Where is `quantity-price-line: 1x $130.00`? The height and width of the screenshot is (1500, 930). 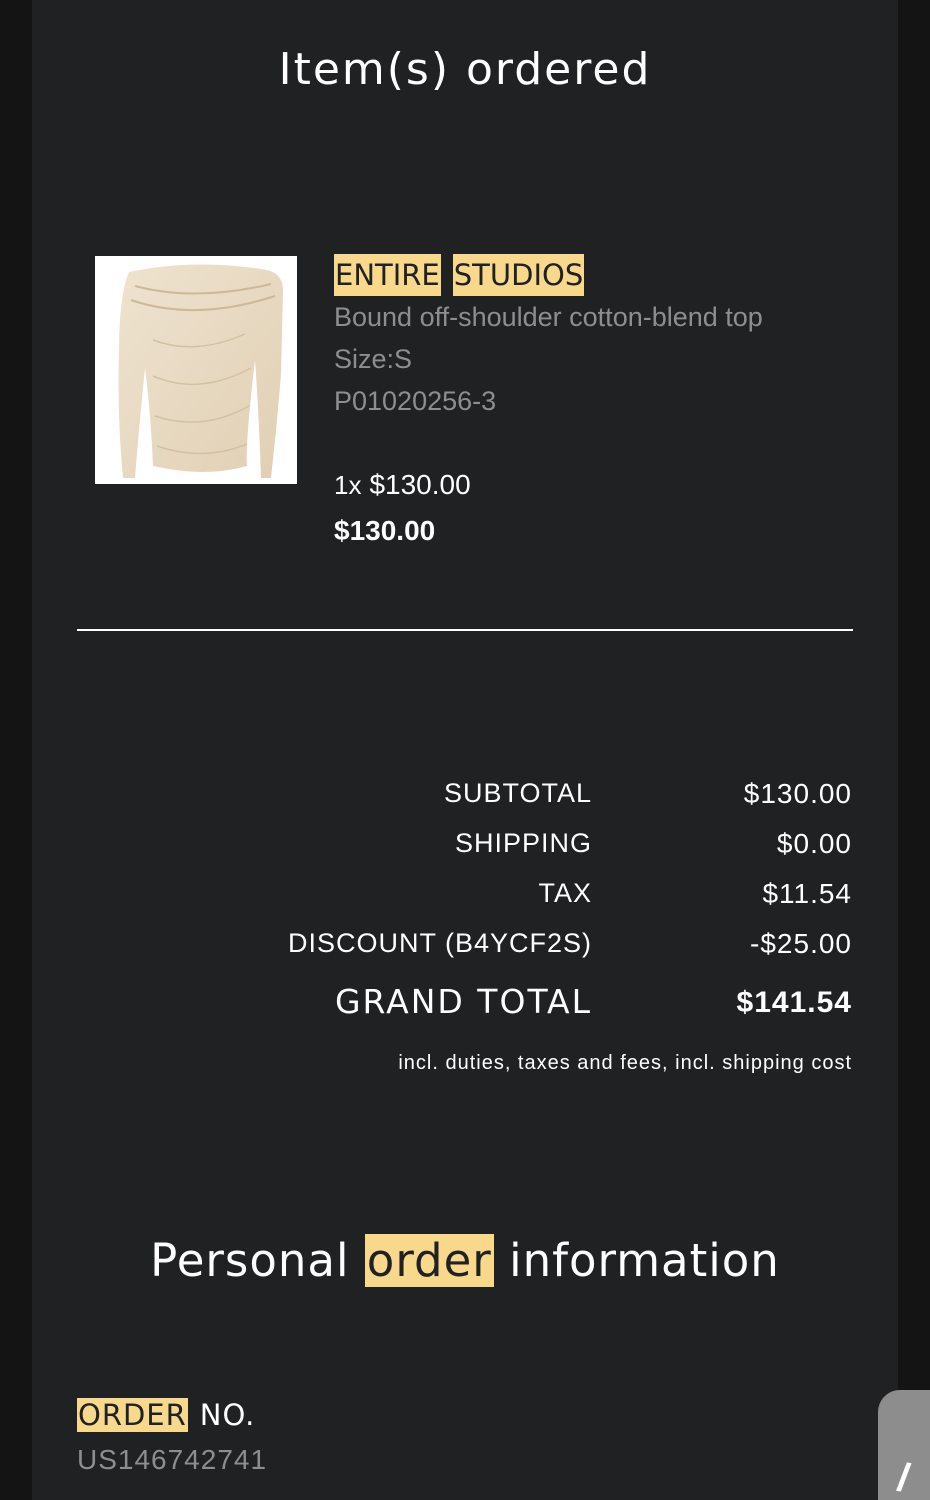
quantity-price-line: 1x $130.00 is located at coordinates (604, 485).